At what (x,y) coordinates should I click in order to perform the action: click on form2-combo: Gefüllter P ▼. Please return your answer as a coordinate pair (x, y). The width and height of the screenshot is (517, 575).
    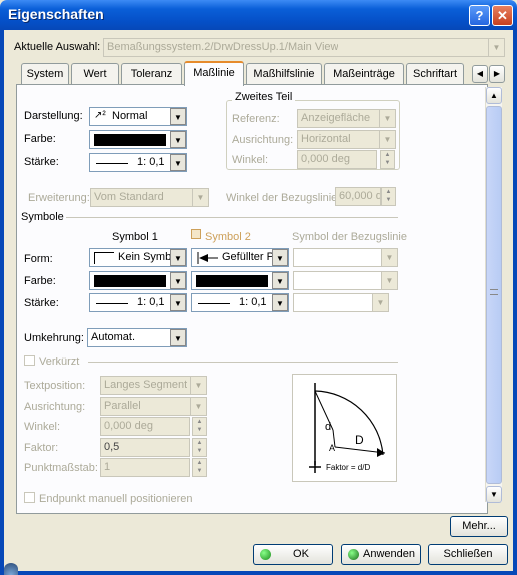
    Looking at the image, I should click on (240, 257).